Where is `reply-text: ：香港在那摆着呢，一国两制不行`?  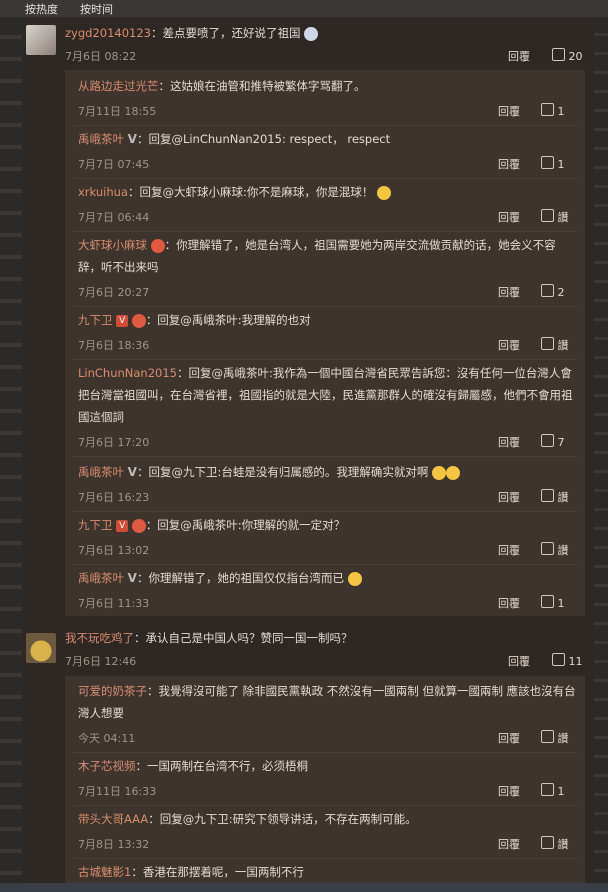
reply-text: ：香港在那摆着呢，一国两制不行 is located at coordinates (217, 872).